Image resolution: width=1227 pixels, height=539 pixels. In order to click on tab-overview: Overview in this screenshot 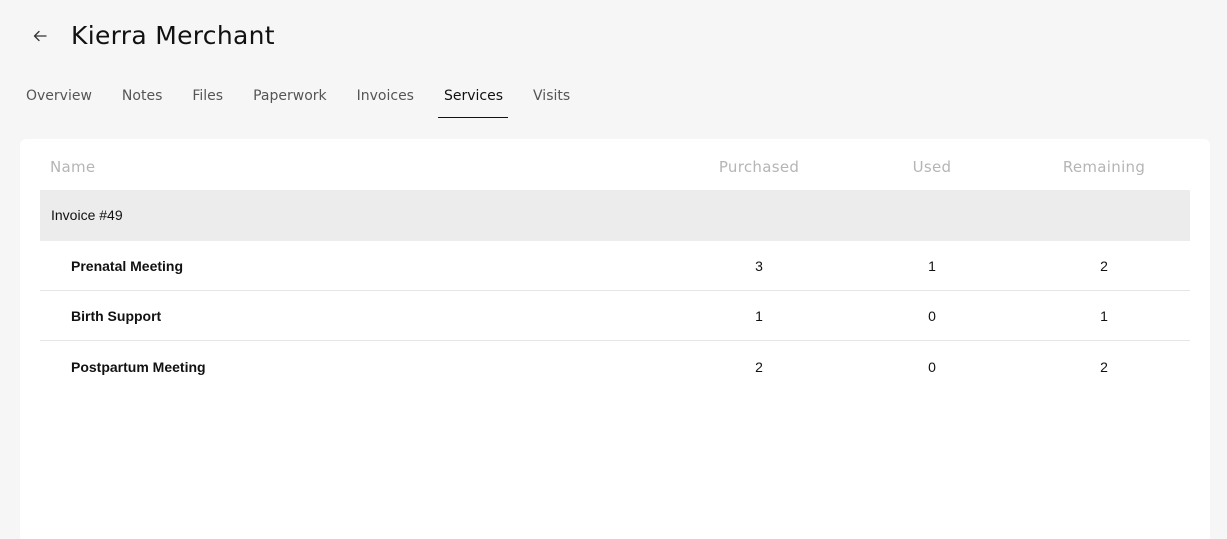, I will do `click(59, 101)`.